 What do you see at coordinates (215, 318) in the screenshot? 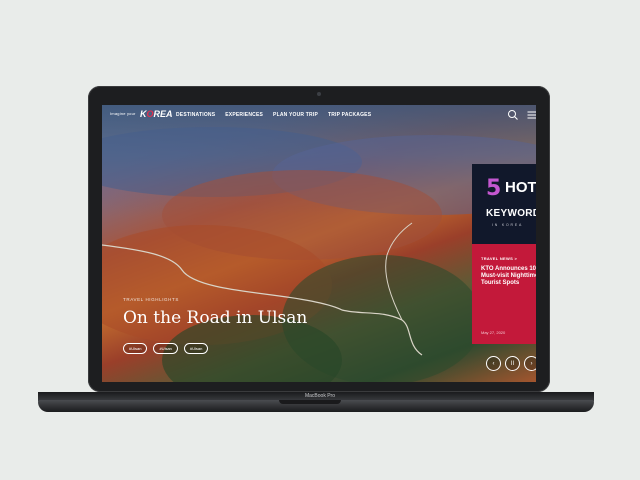
I see `hero-title: On the Road in Ulsan` at bounding box center [215, 318].